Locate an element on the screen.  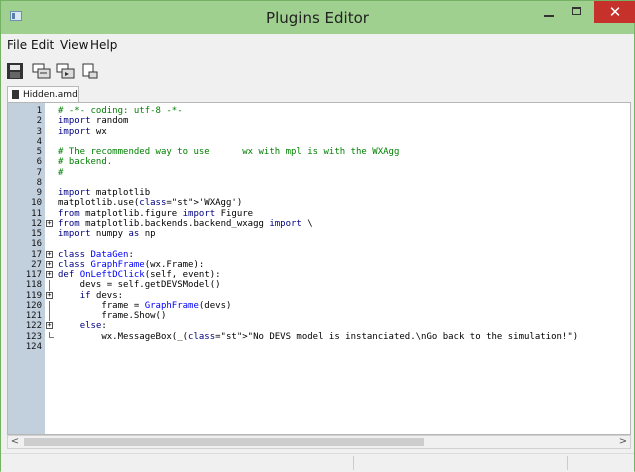
code-line: 15 import numpy as np is located at coordinates (318, 234).